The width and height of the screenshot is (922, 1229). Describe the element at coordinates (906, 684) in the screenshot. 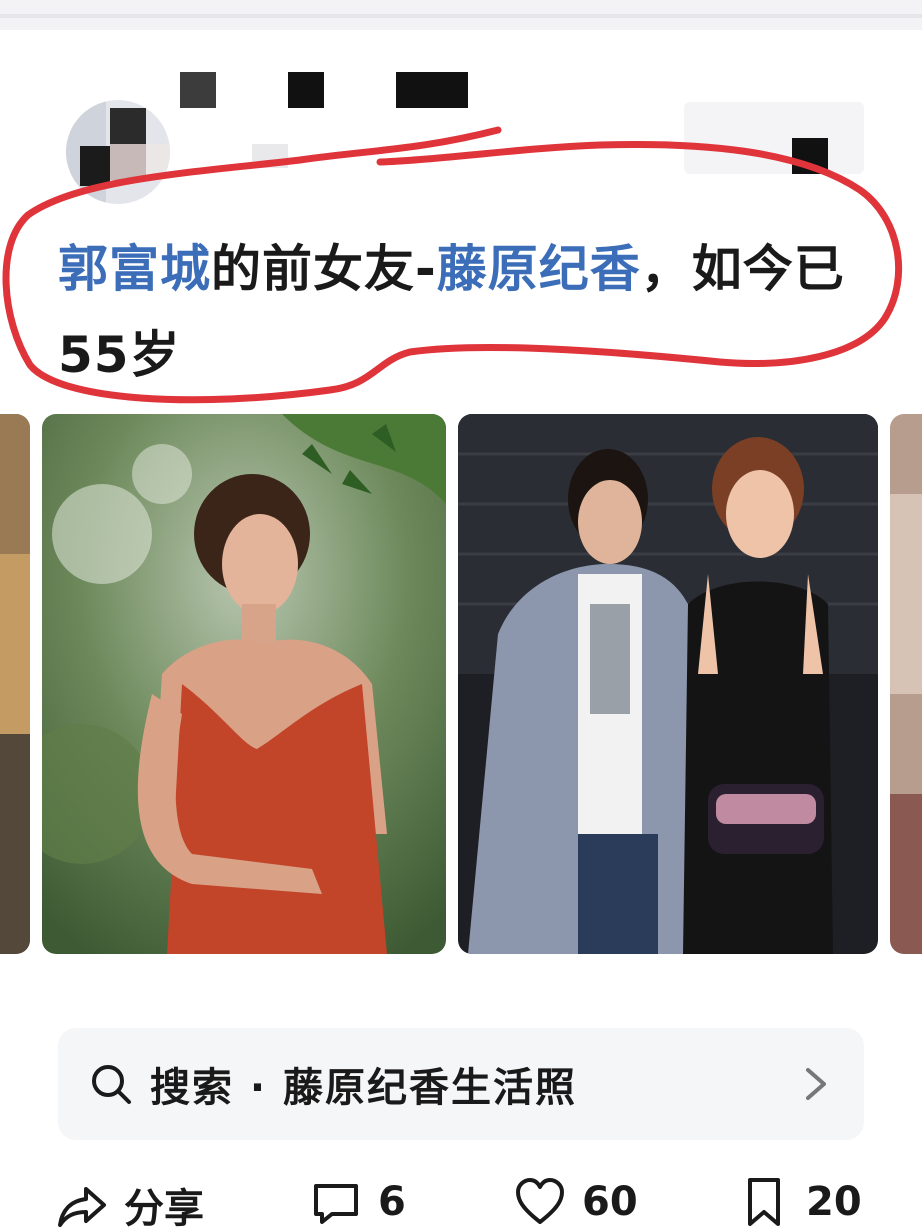

I see `photo-peek-right` at that location.